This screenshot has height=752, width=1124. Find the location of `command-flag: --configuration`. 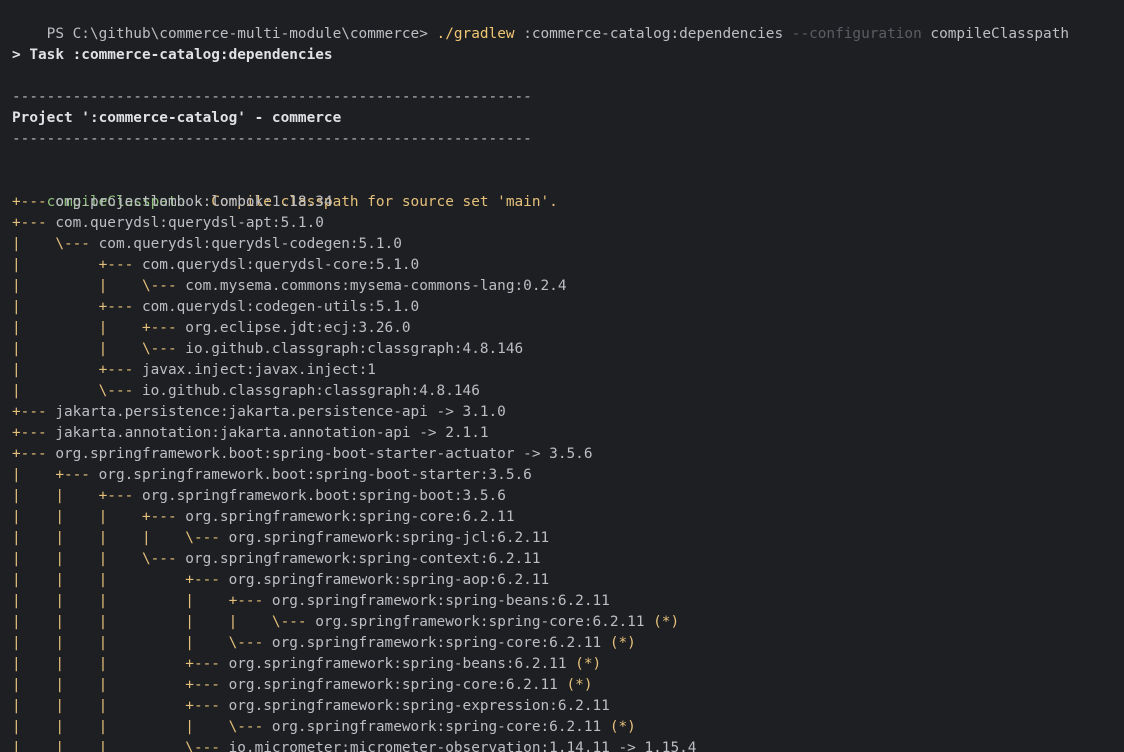

command-flag: --configuration is located at coordinates (856, 34).